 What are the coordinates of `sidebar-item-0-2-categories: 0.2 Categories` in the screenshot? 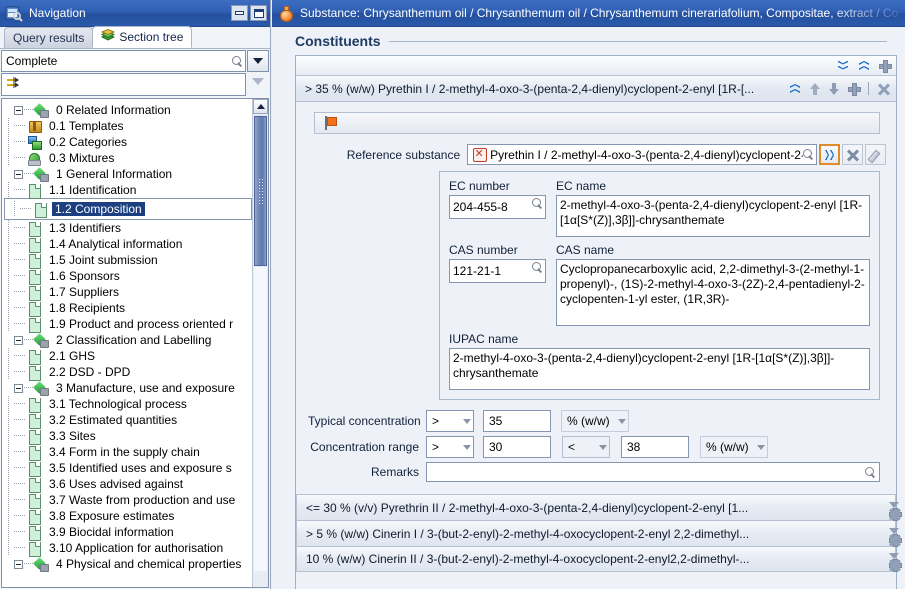 It's located at (128, 142).